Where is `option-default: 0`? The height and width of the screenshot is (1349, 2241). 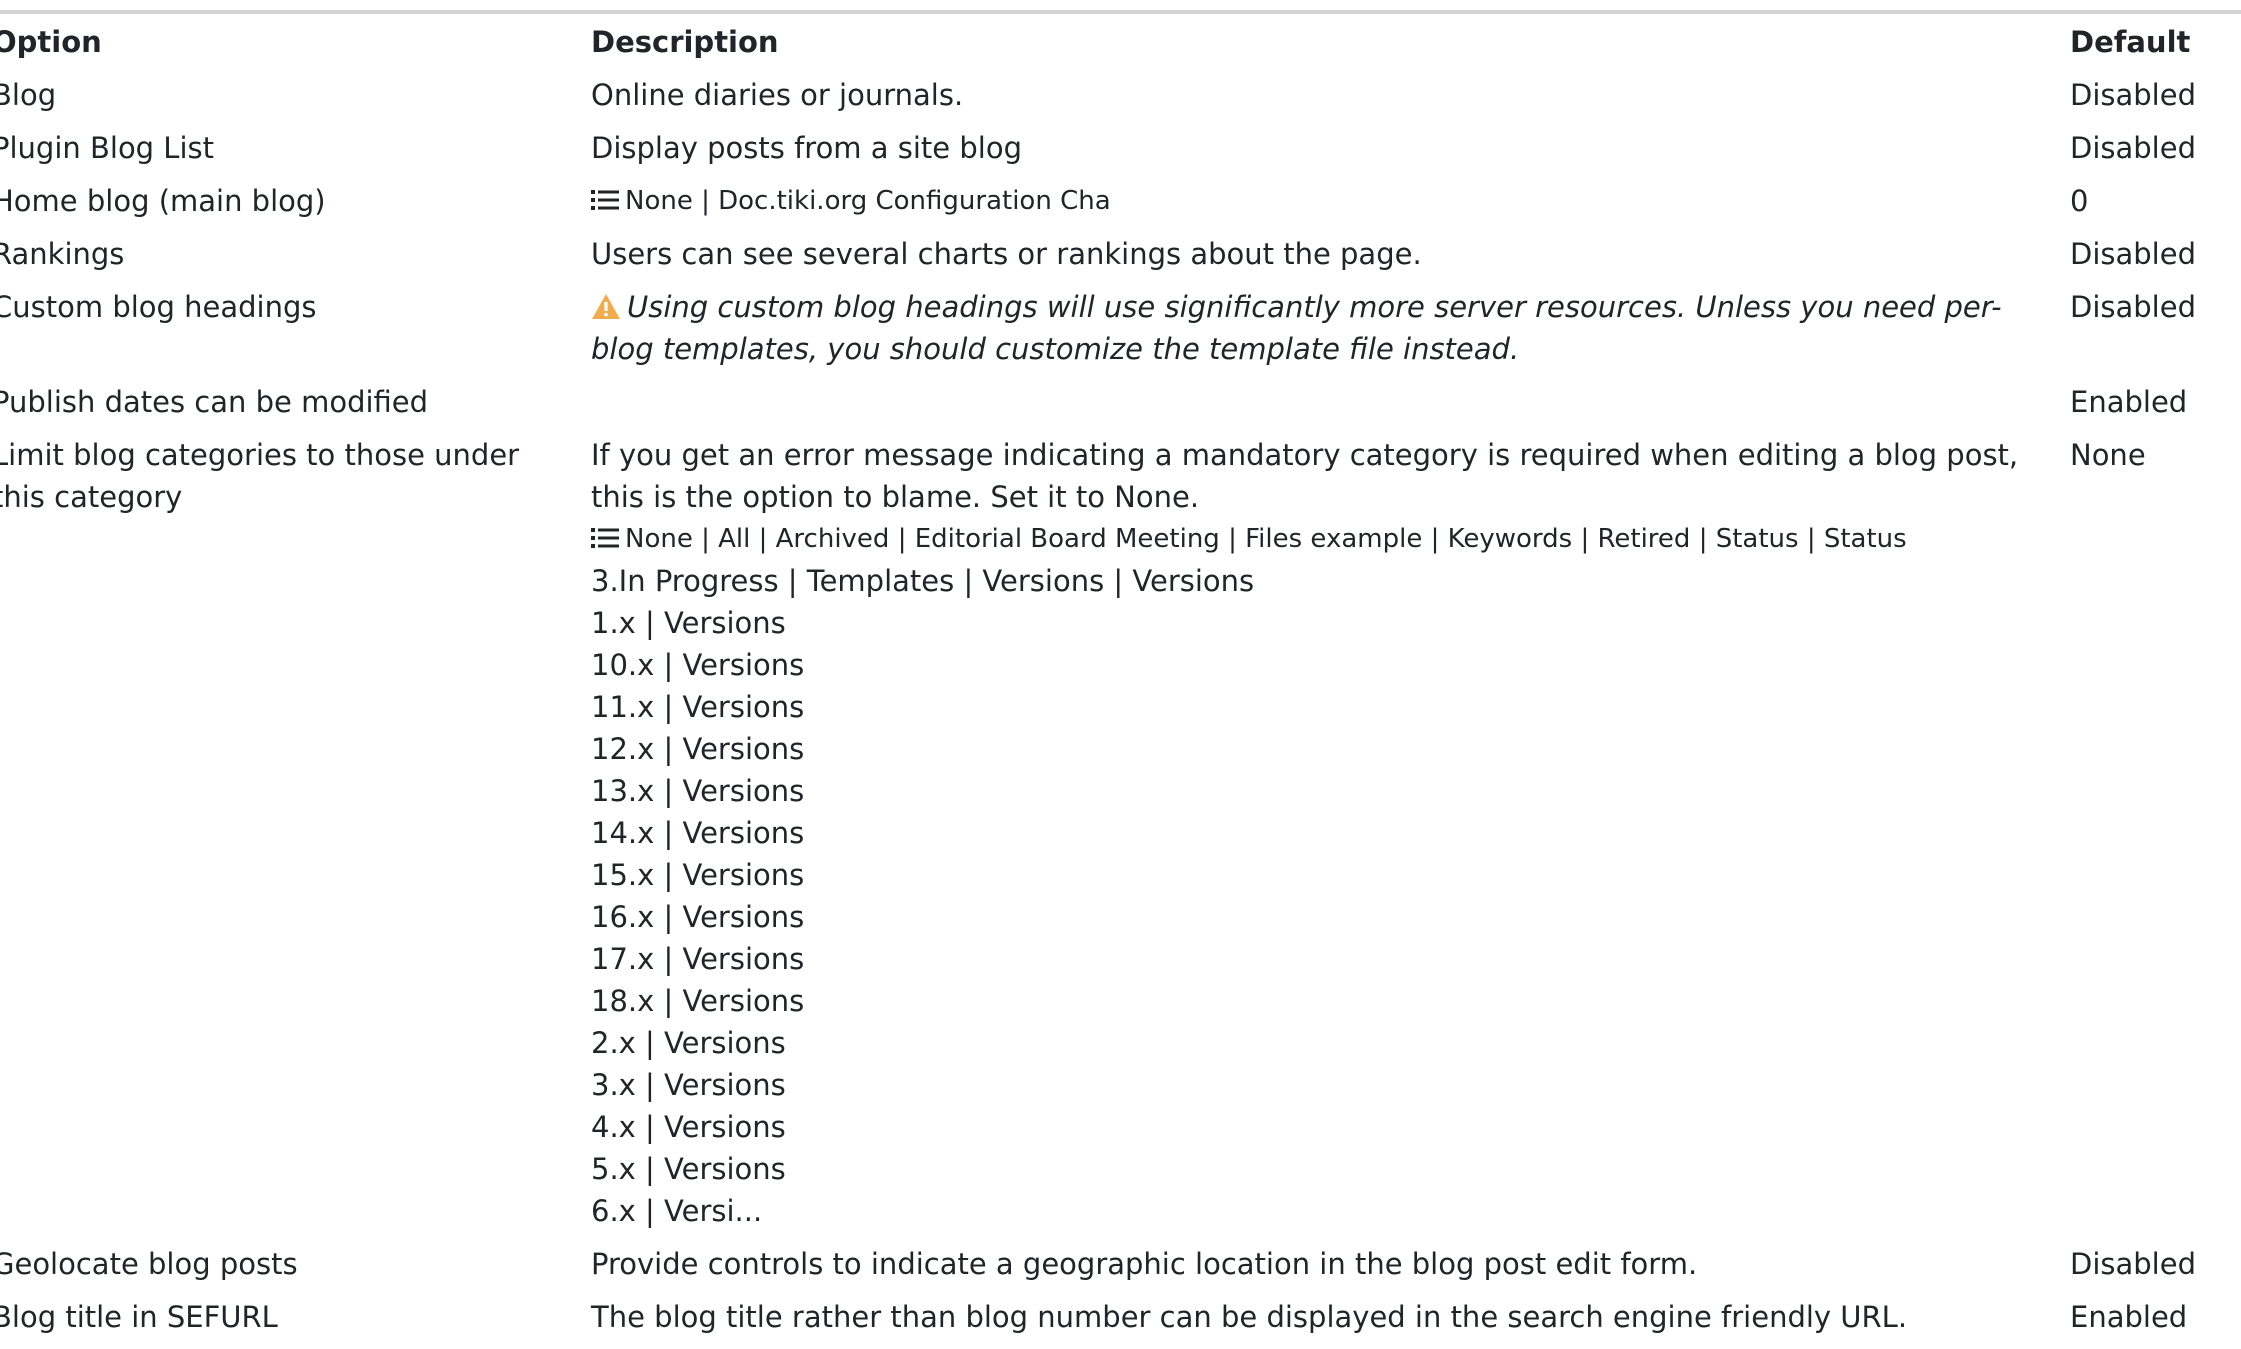
option-default: 0 is located at coordinates (2079, 201).